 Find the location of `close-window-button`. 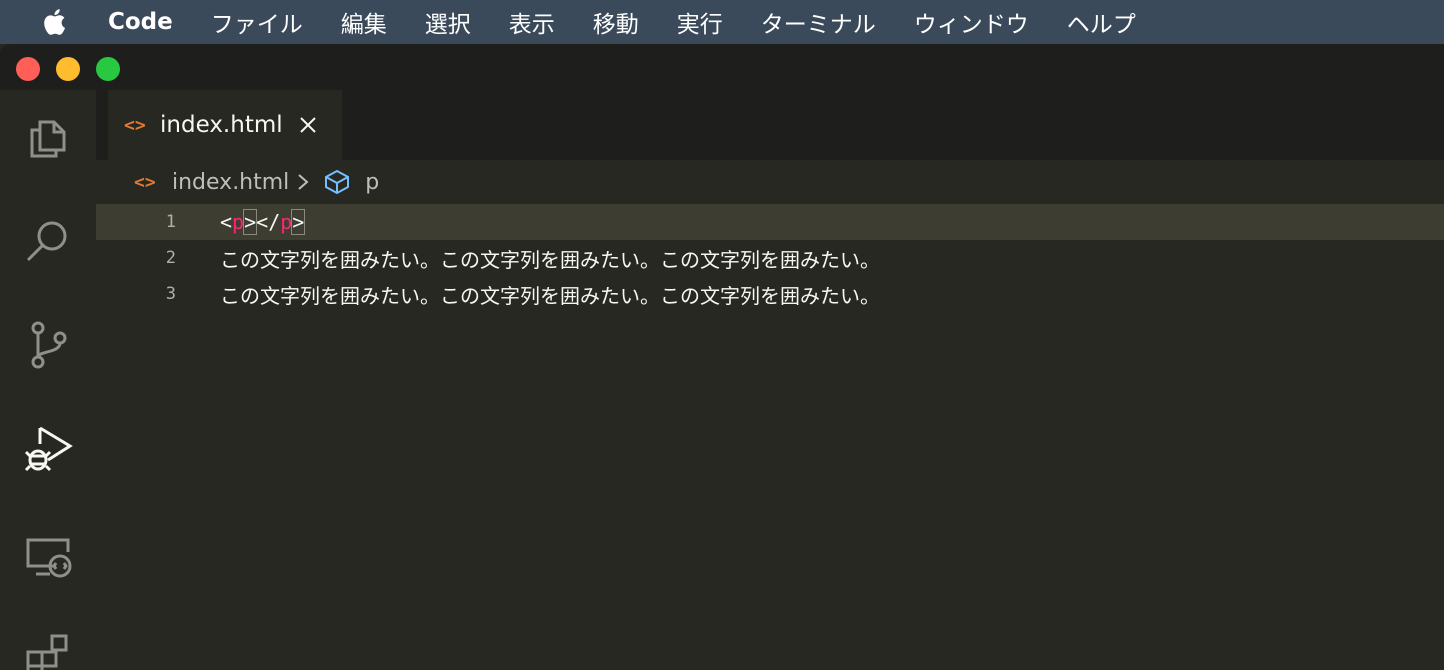

close-window-button is located at coordinates (28, 69).